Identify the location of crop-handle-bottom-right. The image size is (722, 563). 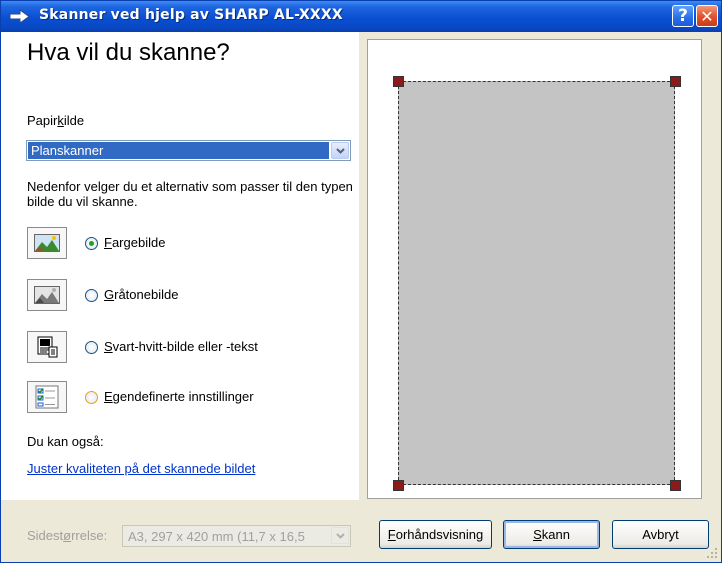
(675, 485).